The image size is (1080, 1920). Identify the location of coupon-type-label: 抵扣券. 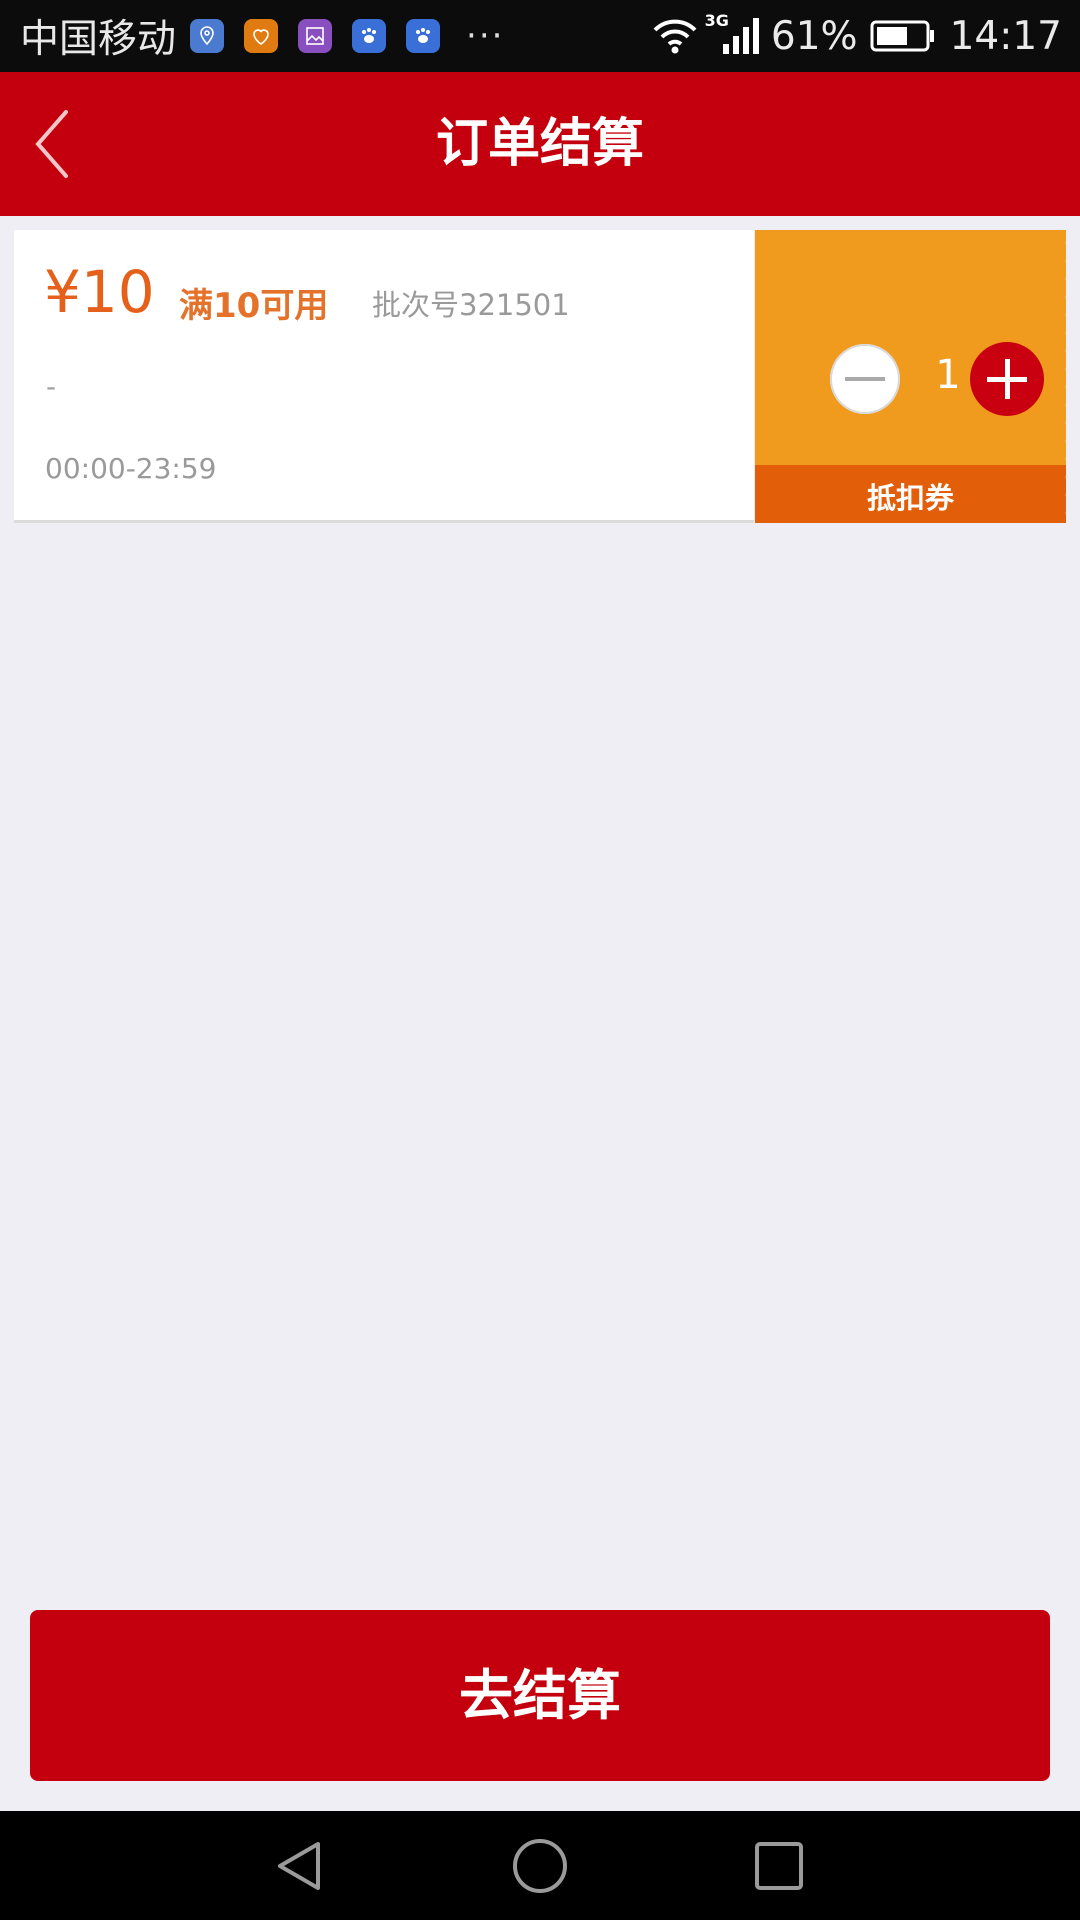
(910, 494).